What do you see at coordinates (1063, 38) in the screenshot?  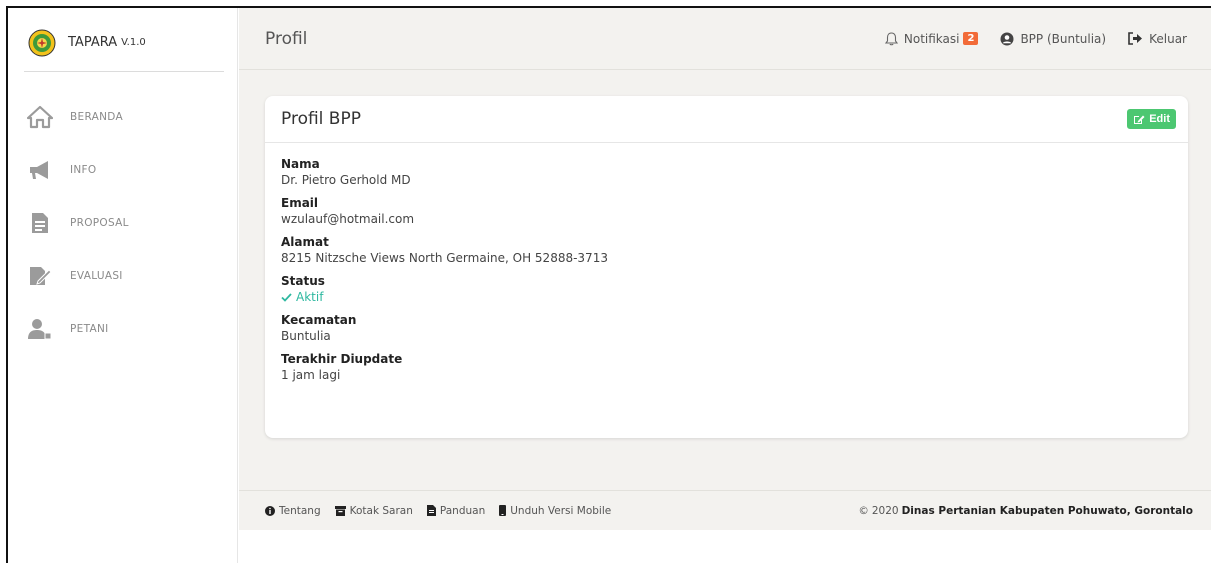 I see `user-label: BPP (Buntulia)` at bounding box center [1063, 38].